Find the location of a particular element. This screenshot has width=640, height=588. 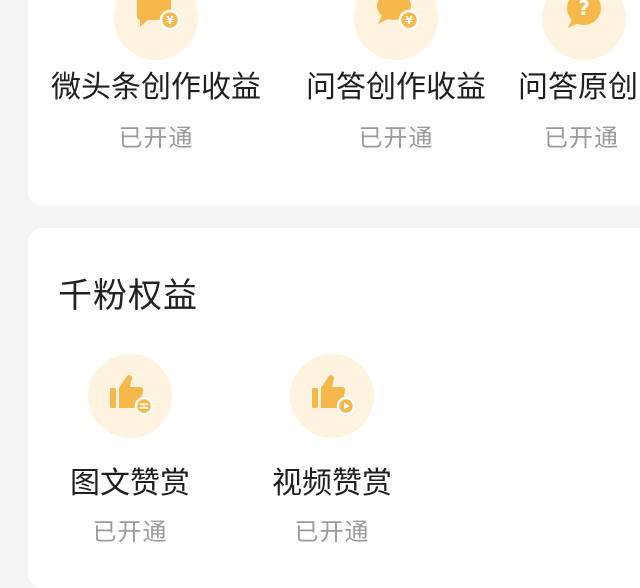

thumbs-up-document-icon is located at coordinates (130, 396).